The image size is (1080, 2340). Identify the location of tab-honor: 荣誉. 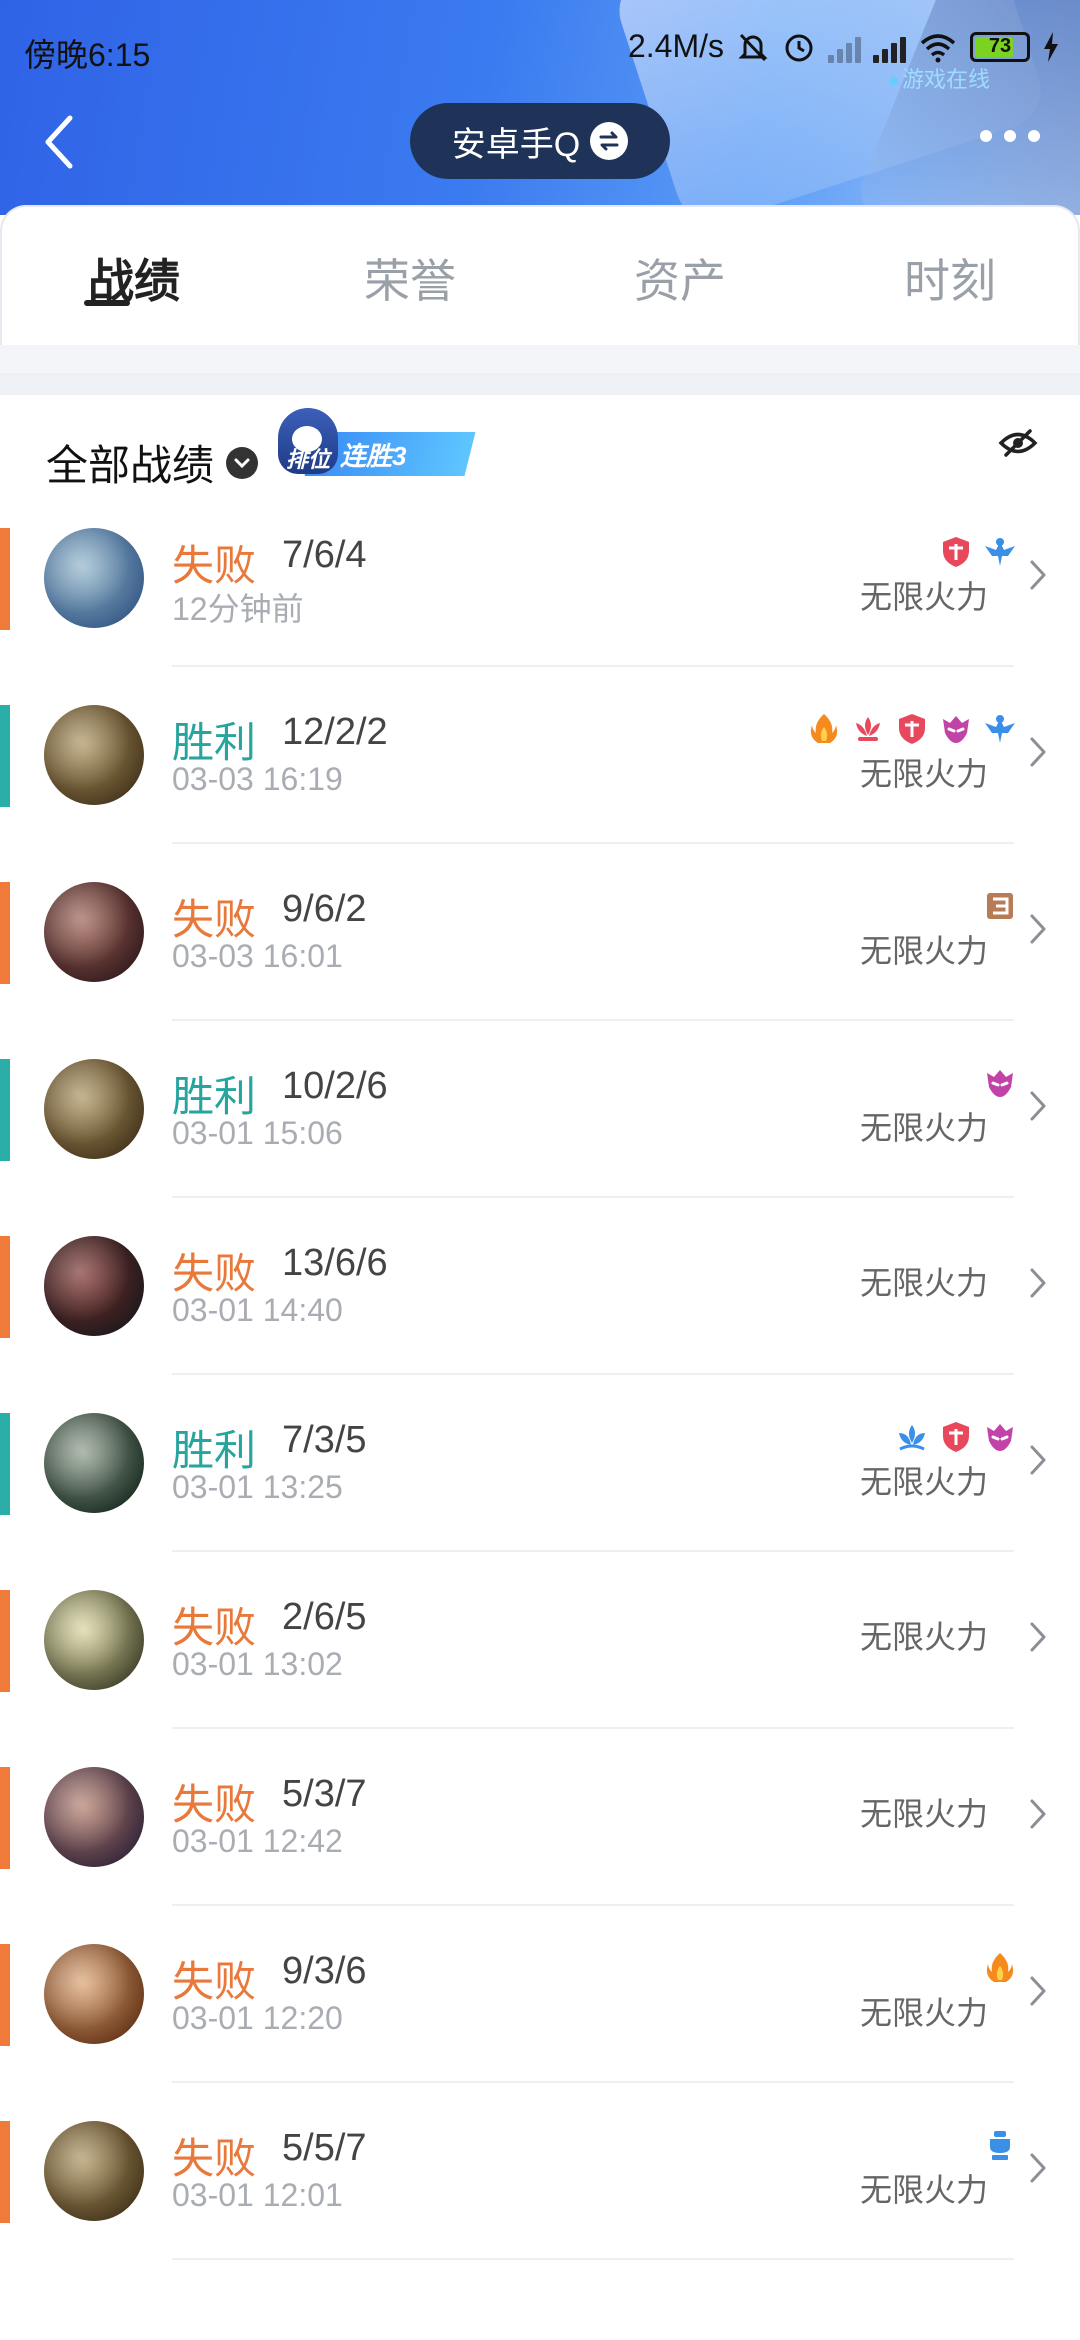
(410, 278).